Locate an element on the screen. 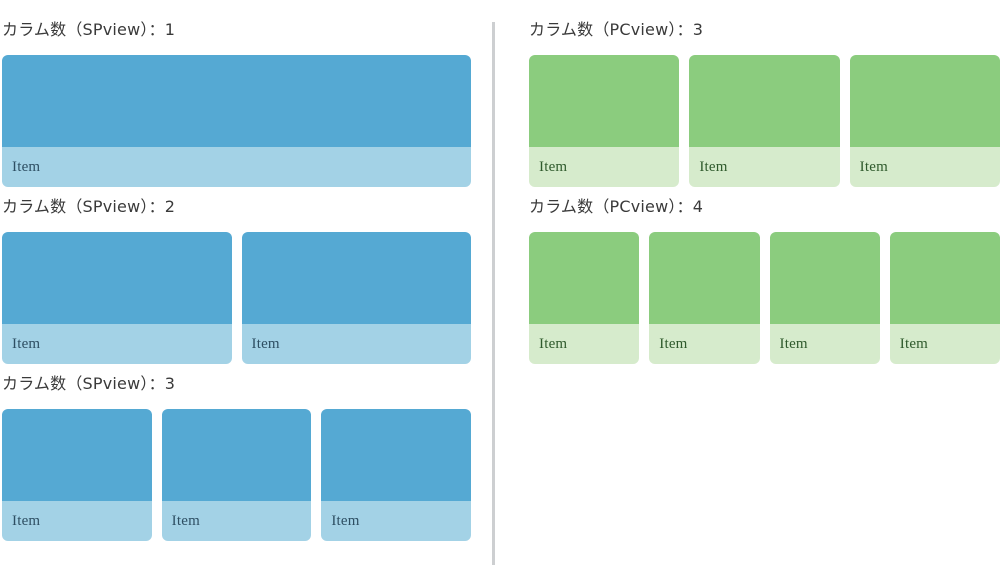 Image resolution: width=1000 pixels, height=586 pixels. section-title: カラム数（PCview）：3 is located at coordinates (616, 29).